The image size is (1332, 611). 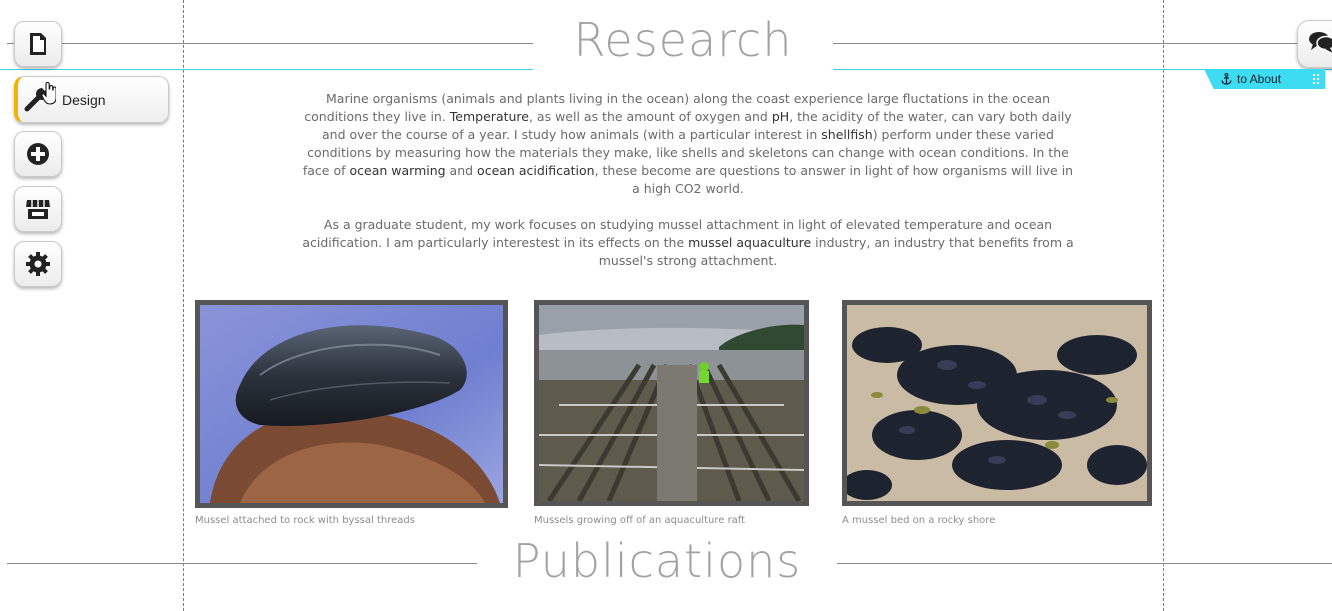 What do you see at coordinates (919, 520) in the screenshot?
I see `caption-mussel-bed: A mussel bed on a rocky shore` at bounding box center [919, 520].